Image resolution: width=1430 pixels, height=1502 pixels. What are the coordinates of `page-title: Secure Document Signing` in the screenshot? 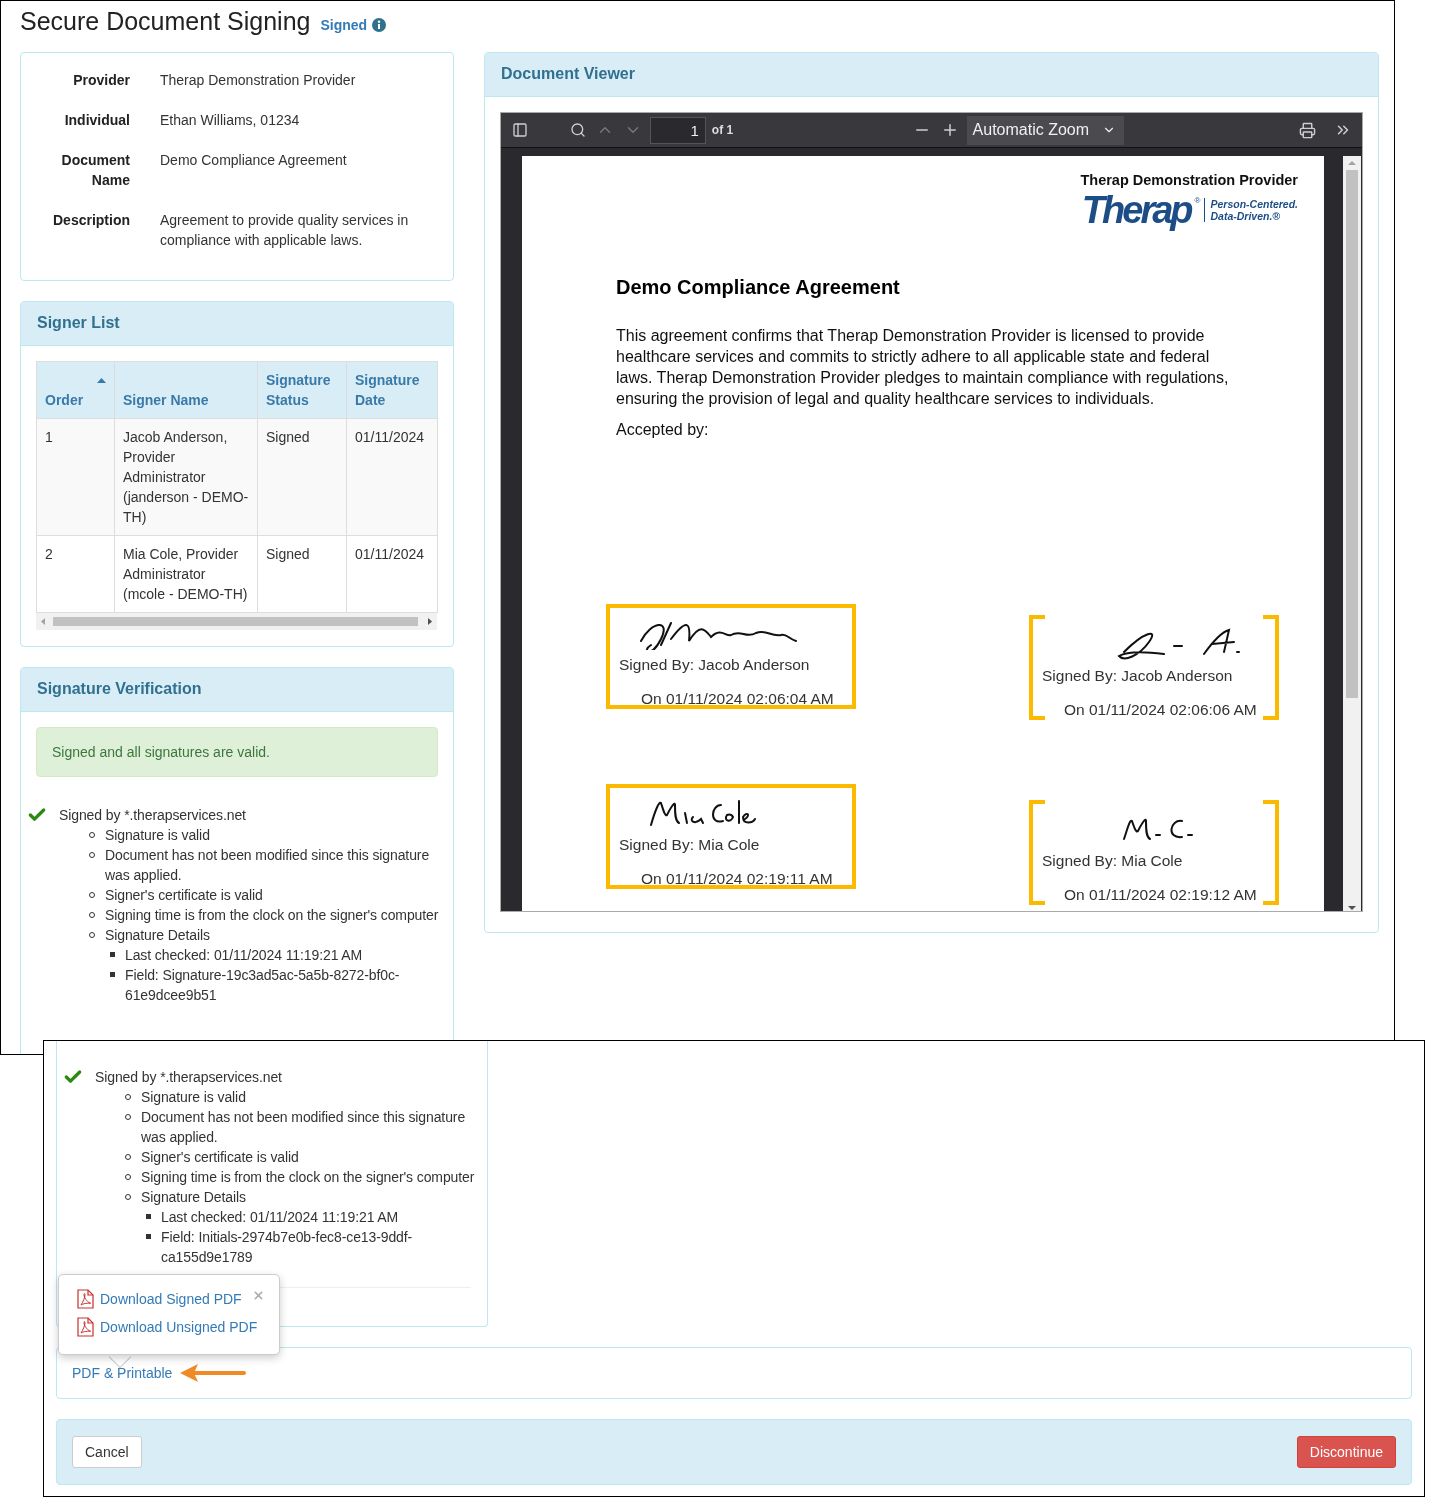 It's located at (165, 21).